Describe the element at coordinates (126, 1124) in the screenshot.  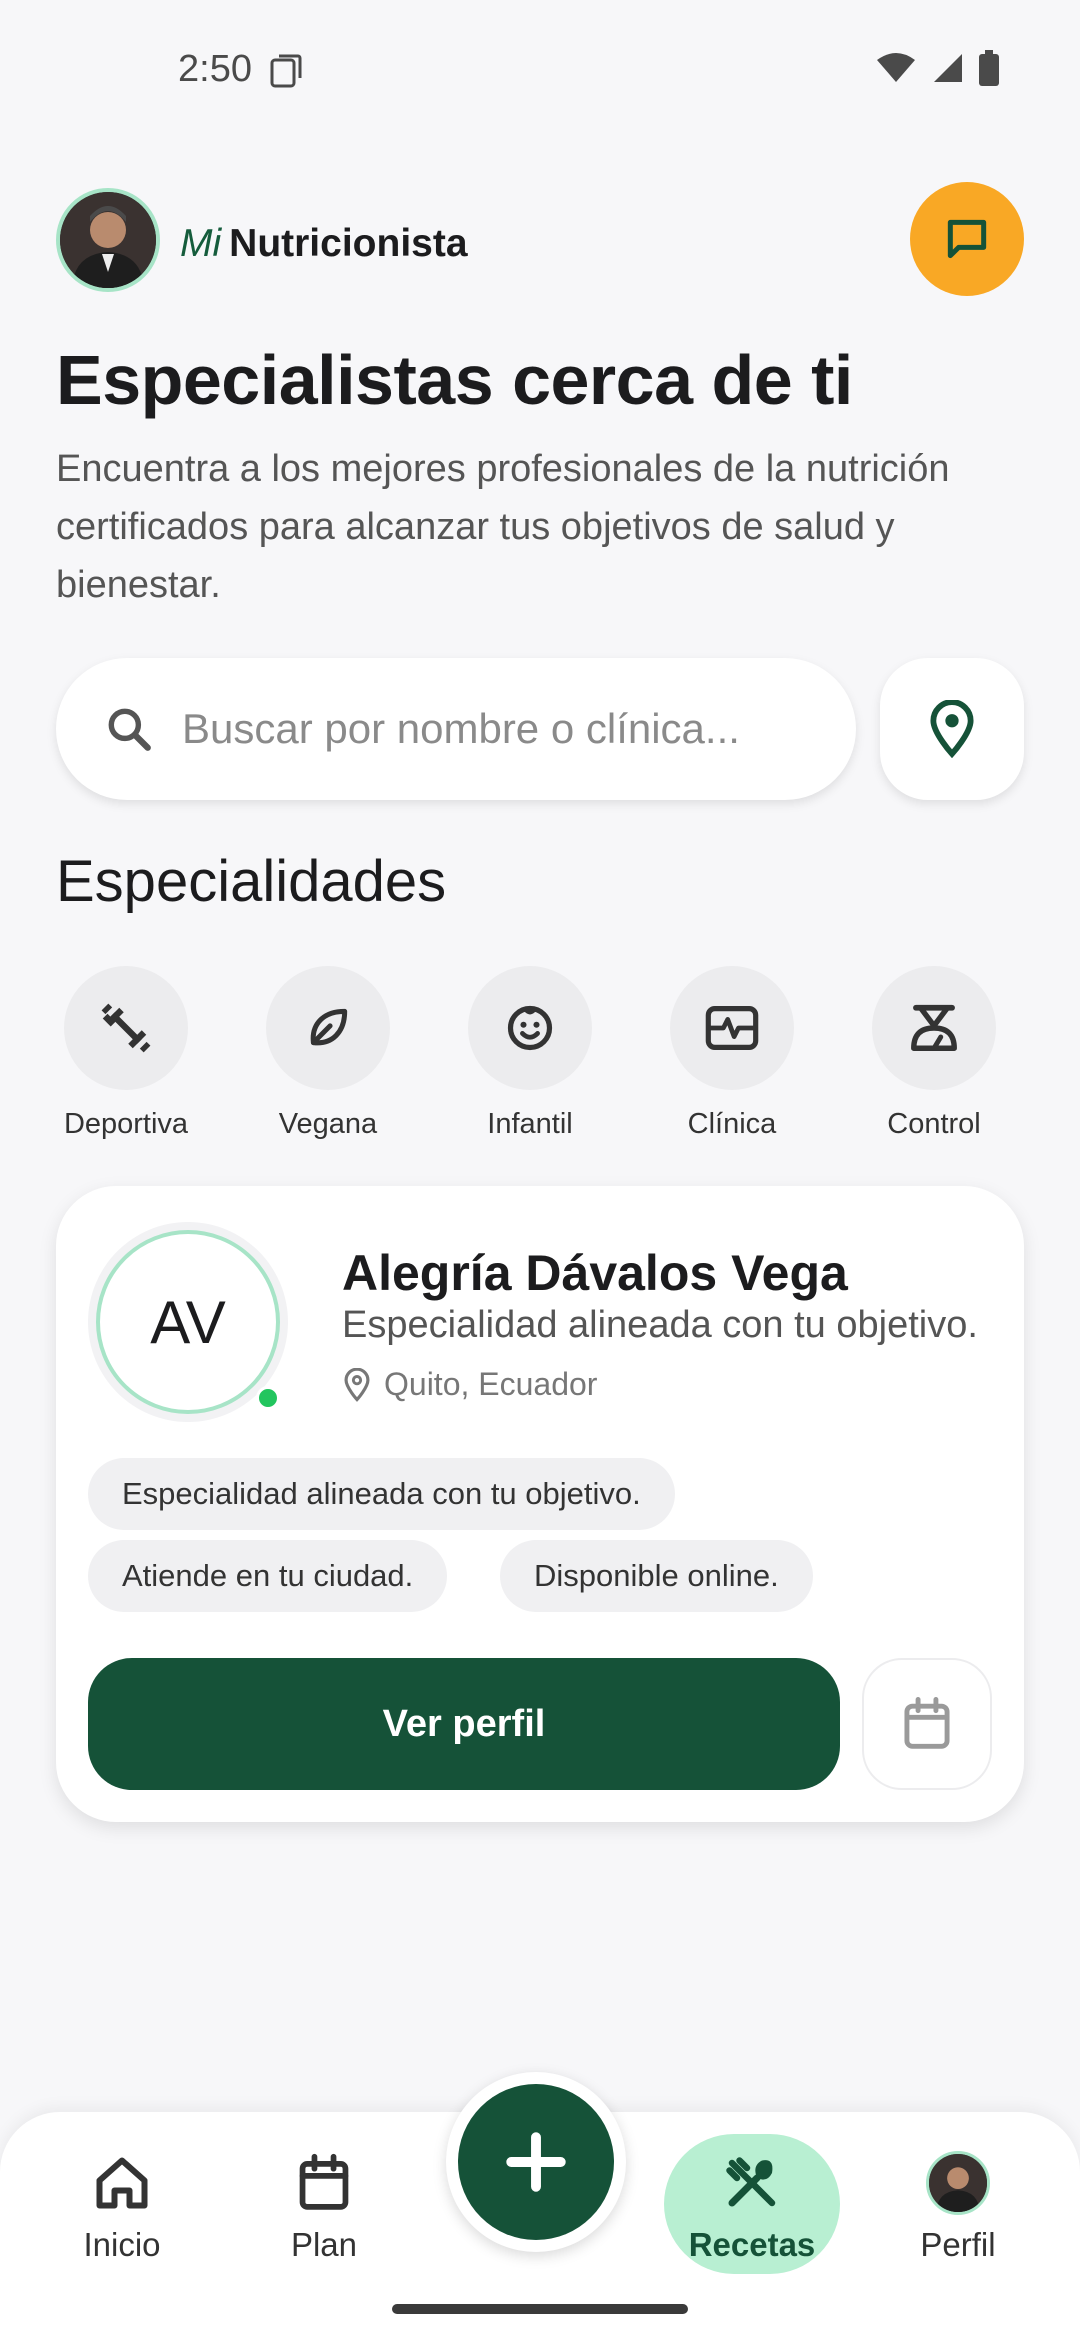
I see `specialty-label: Deportiva` at that location.